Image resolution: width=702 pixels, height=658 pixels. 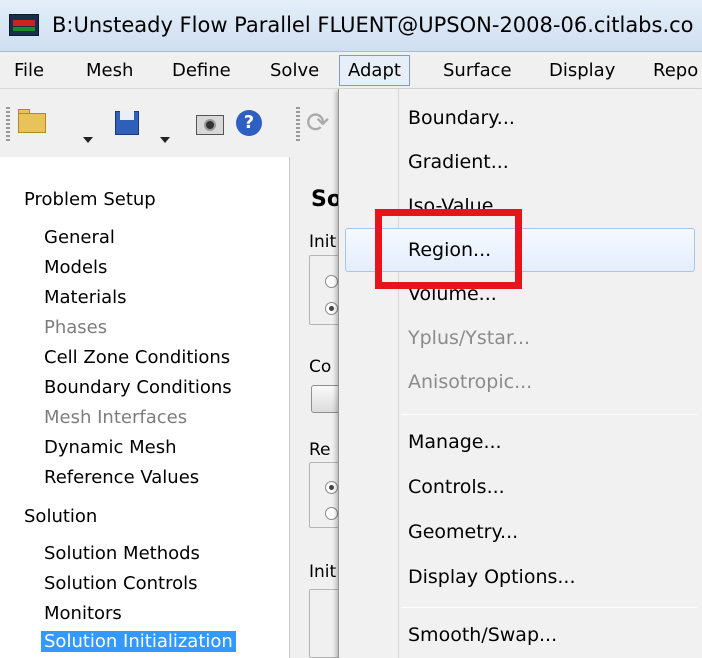 I want to click on camera-icon-lens, so click(x=210, y=125).